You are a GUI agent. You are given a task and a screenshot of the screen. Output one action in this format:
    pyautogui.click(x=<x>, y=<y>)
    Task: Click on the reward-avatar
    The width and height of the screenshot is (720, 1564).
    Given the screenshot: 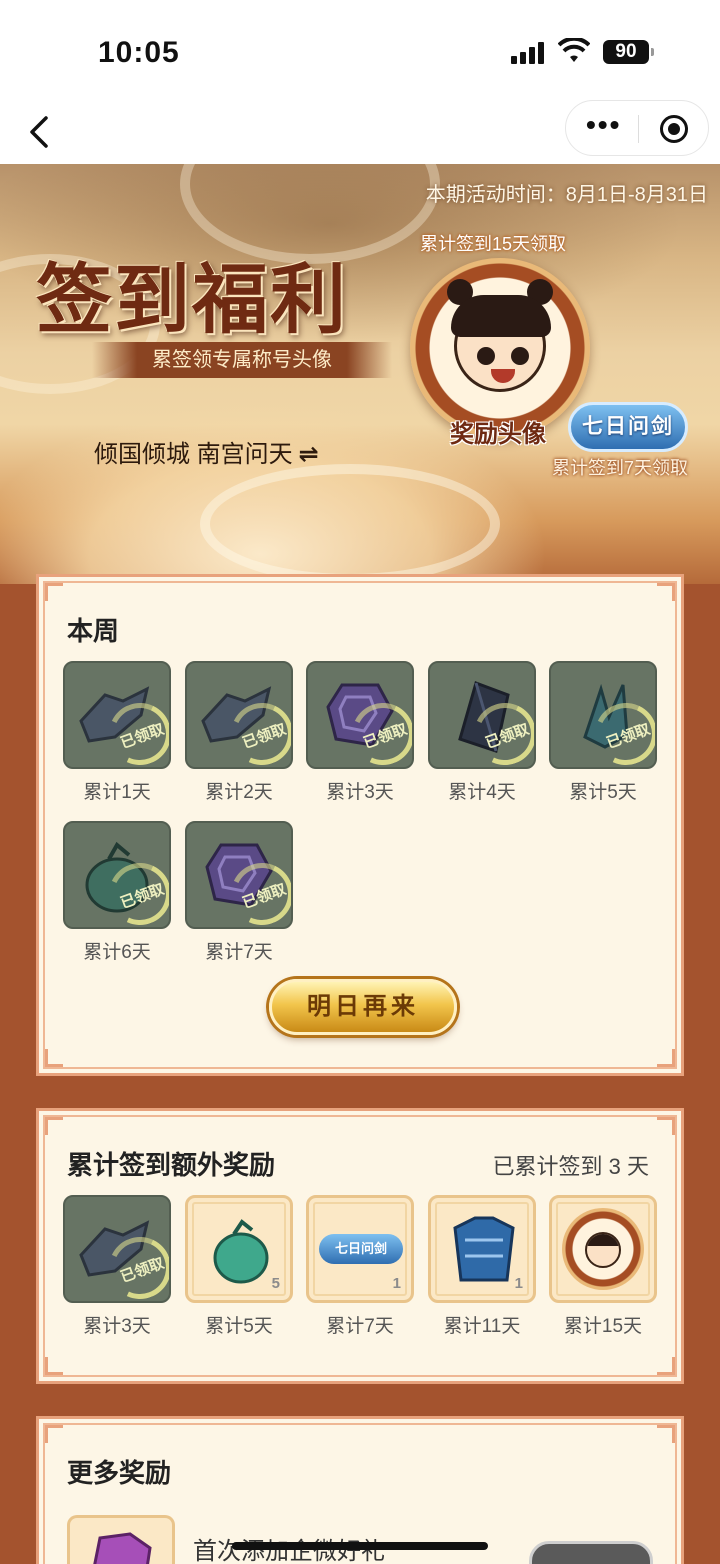 What is the action you would take?
    pyautogui.click(x=500, y=348)
    